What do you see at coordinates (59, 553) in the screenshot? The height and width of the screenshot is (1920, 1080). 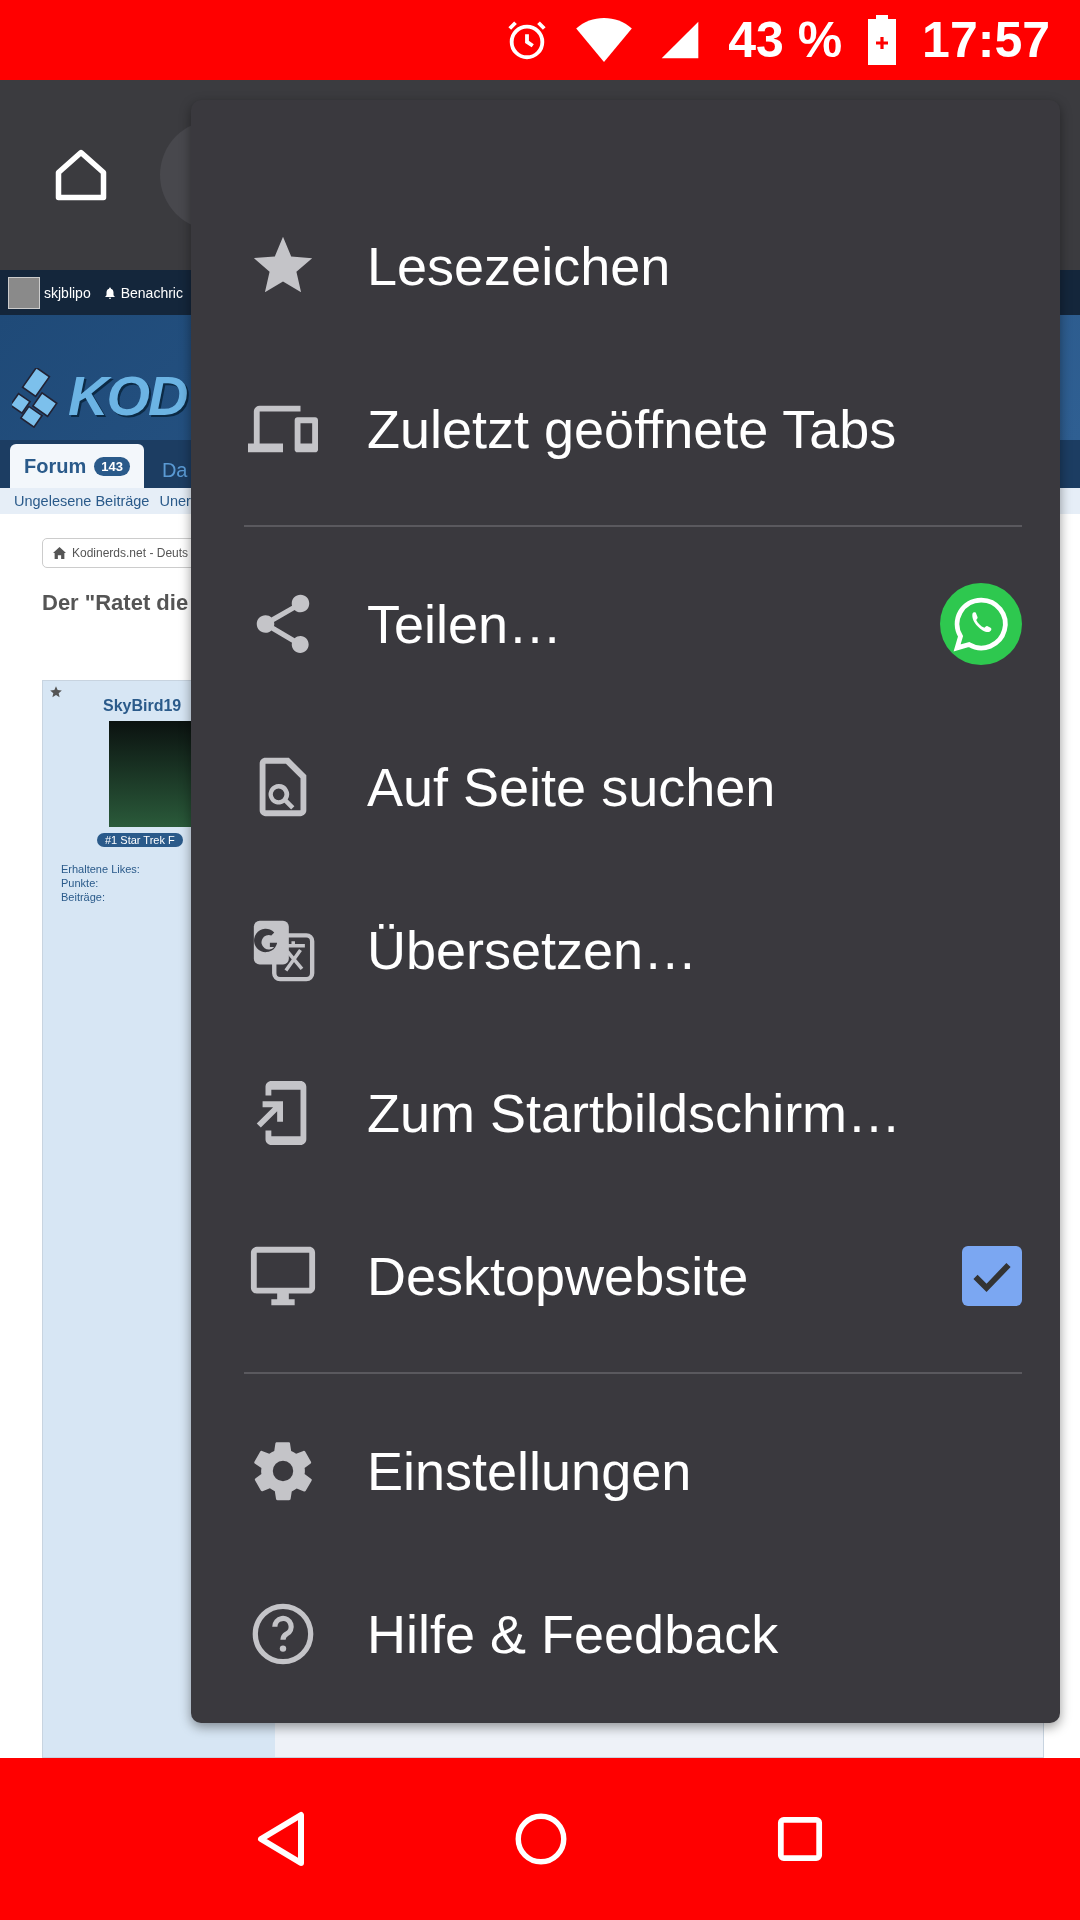 I see `home-icon` at bounding box center [59, 553].